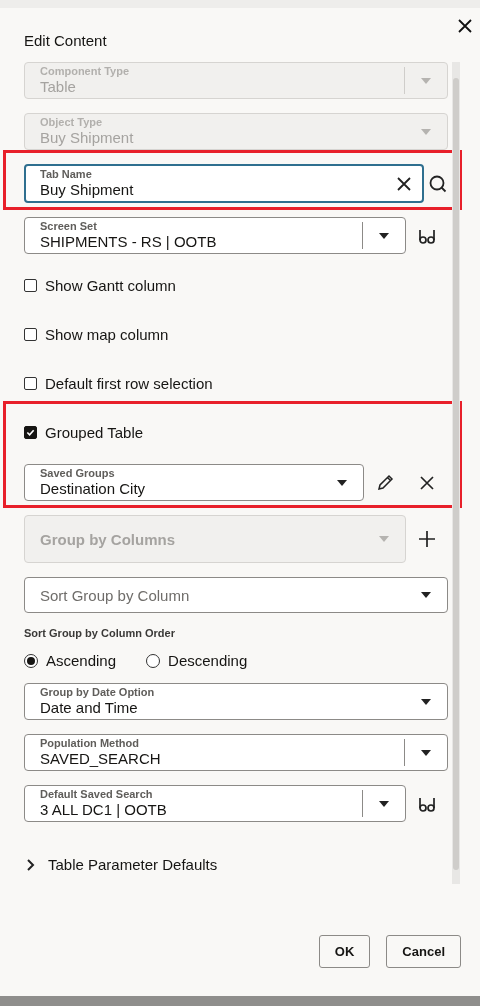 The width and height of the screenshot is (480, 1006). I want to click on field-label: Group by Date Option, so click(97, 692).